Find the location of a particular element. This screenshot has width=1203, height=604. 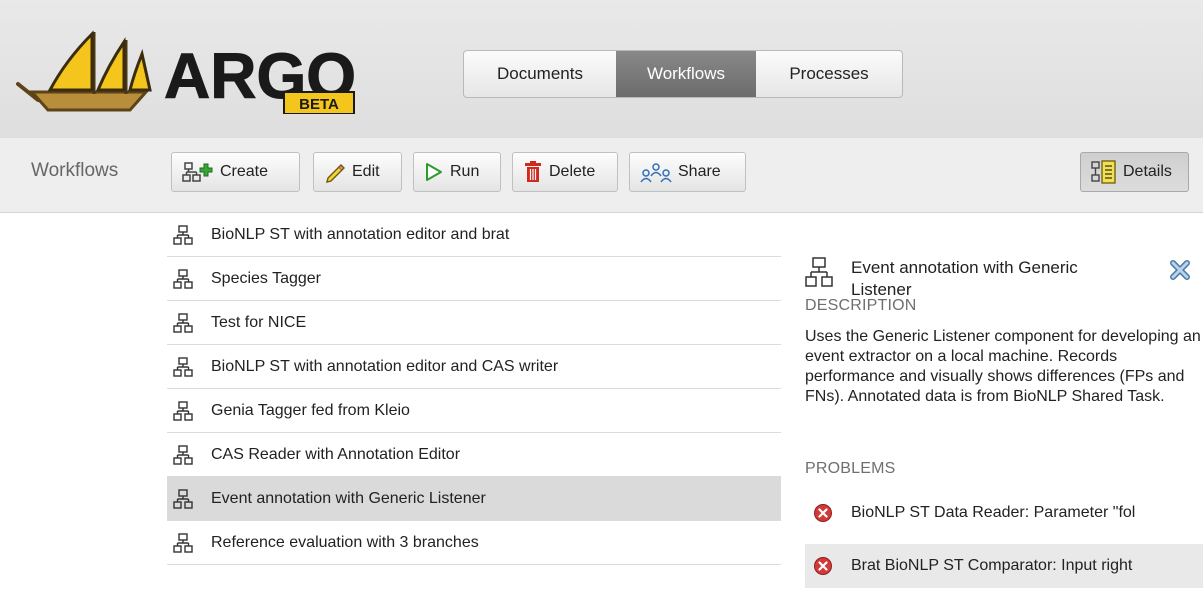

create-button: Create is located at coordinates (235, 172).